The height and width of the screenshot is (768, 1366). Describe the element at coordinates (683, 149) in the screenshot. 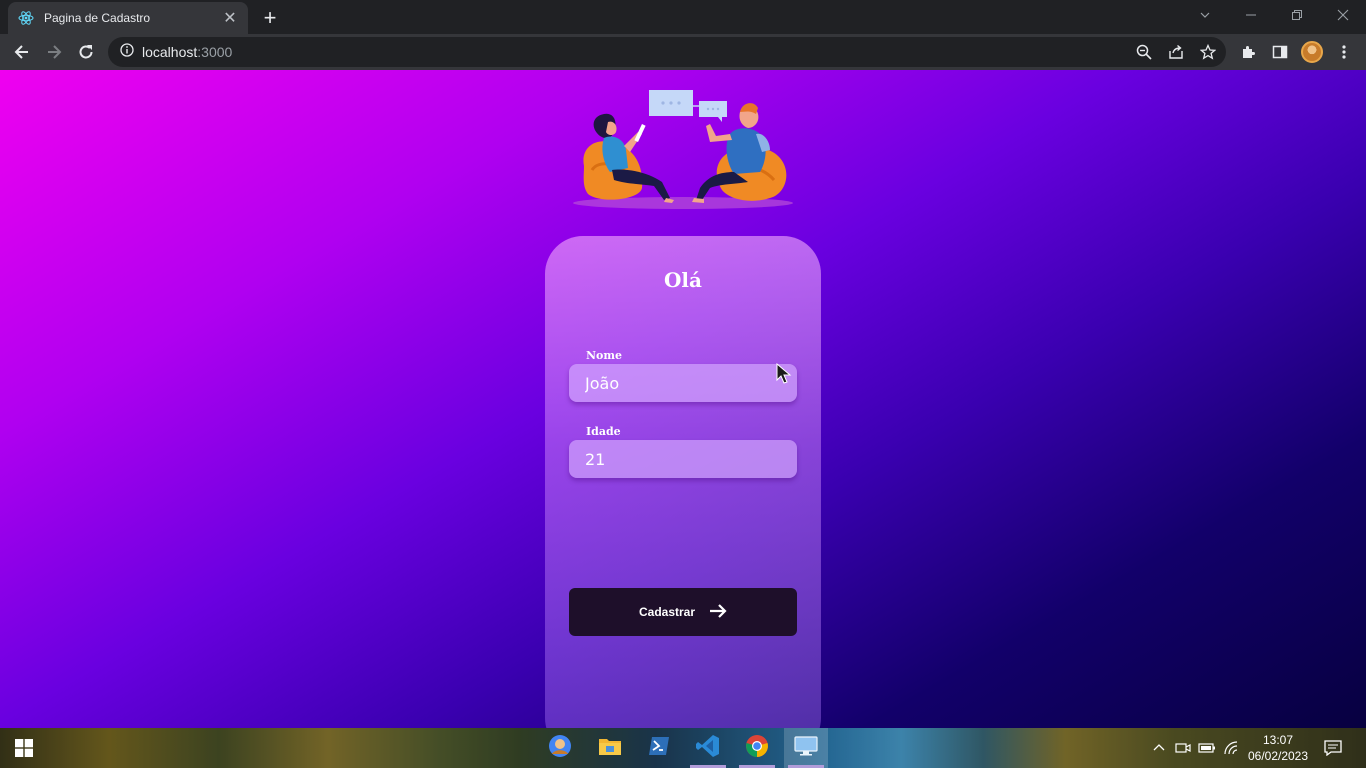

I see `conversation-illustration` at that location.